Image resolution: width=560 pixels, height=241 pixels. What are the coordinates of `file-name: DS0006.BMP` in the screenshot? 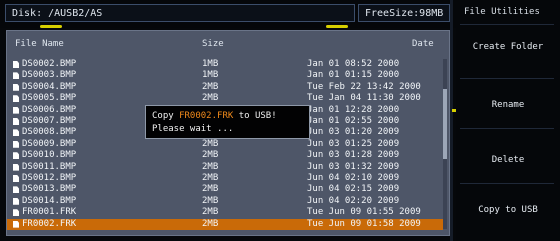 It's located at (49, 109).